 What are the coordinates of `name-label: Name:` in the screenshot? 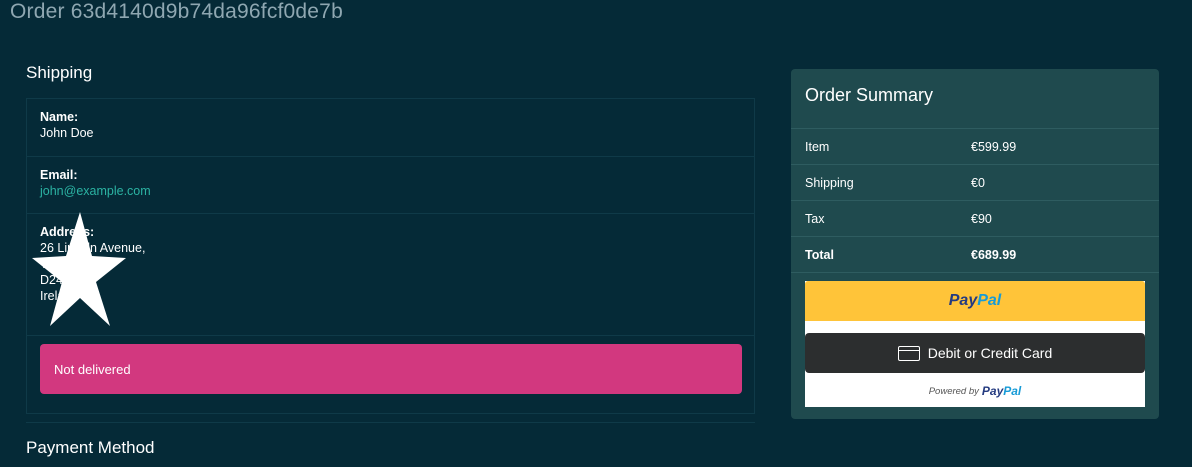 It's located at (59, 117).